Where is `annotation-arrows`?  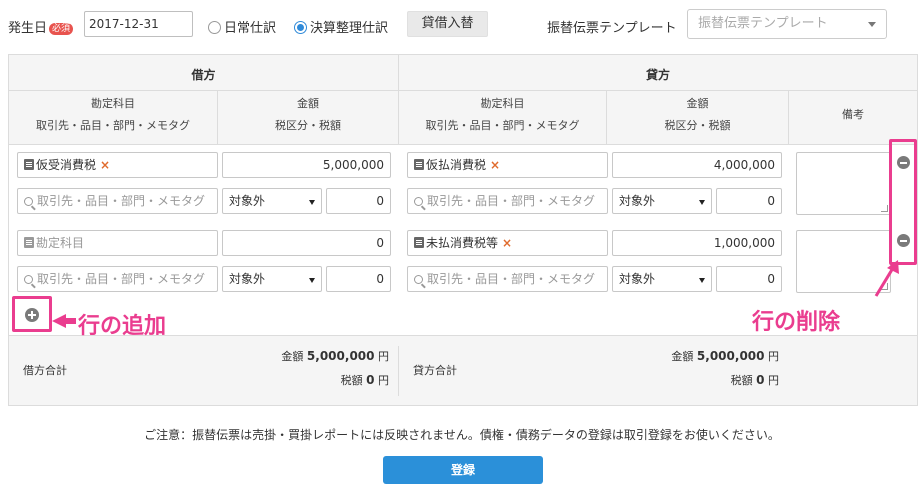 annotation-arrows is located at coordinates (475, 294).